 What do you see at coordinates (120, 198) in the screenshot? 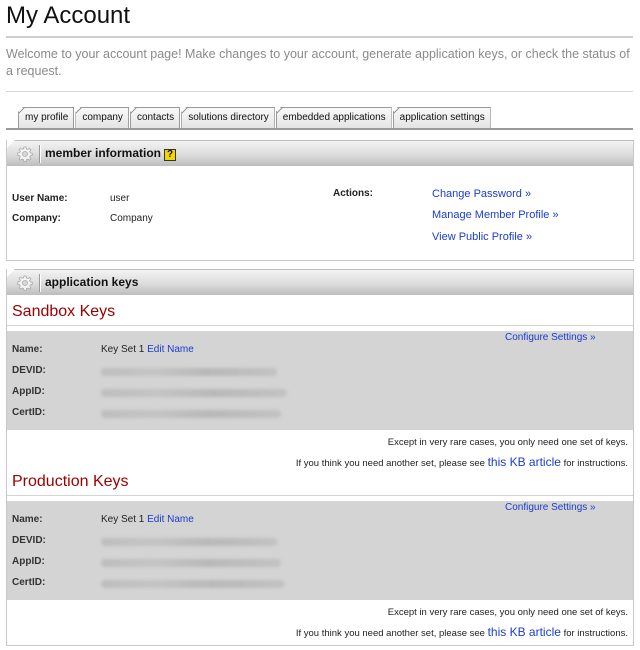
I see `username-value: user` at bounding box center [120, 198].